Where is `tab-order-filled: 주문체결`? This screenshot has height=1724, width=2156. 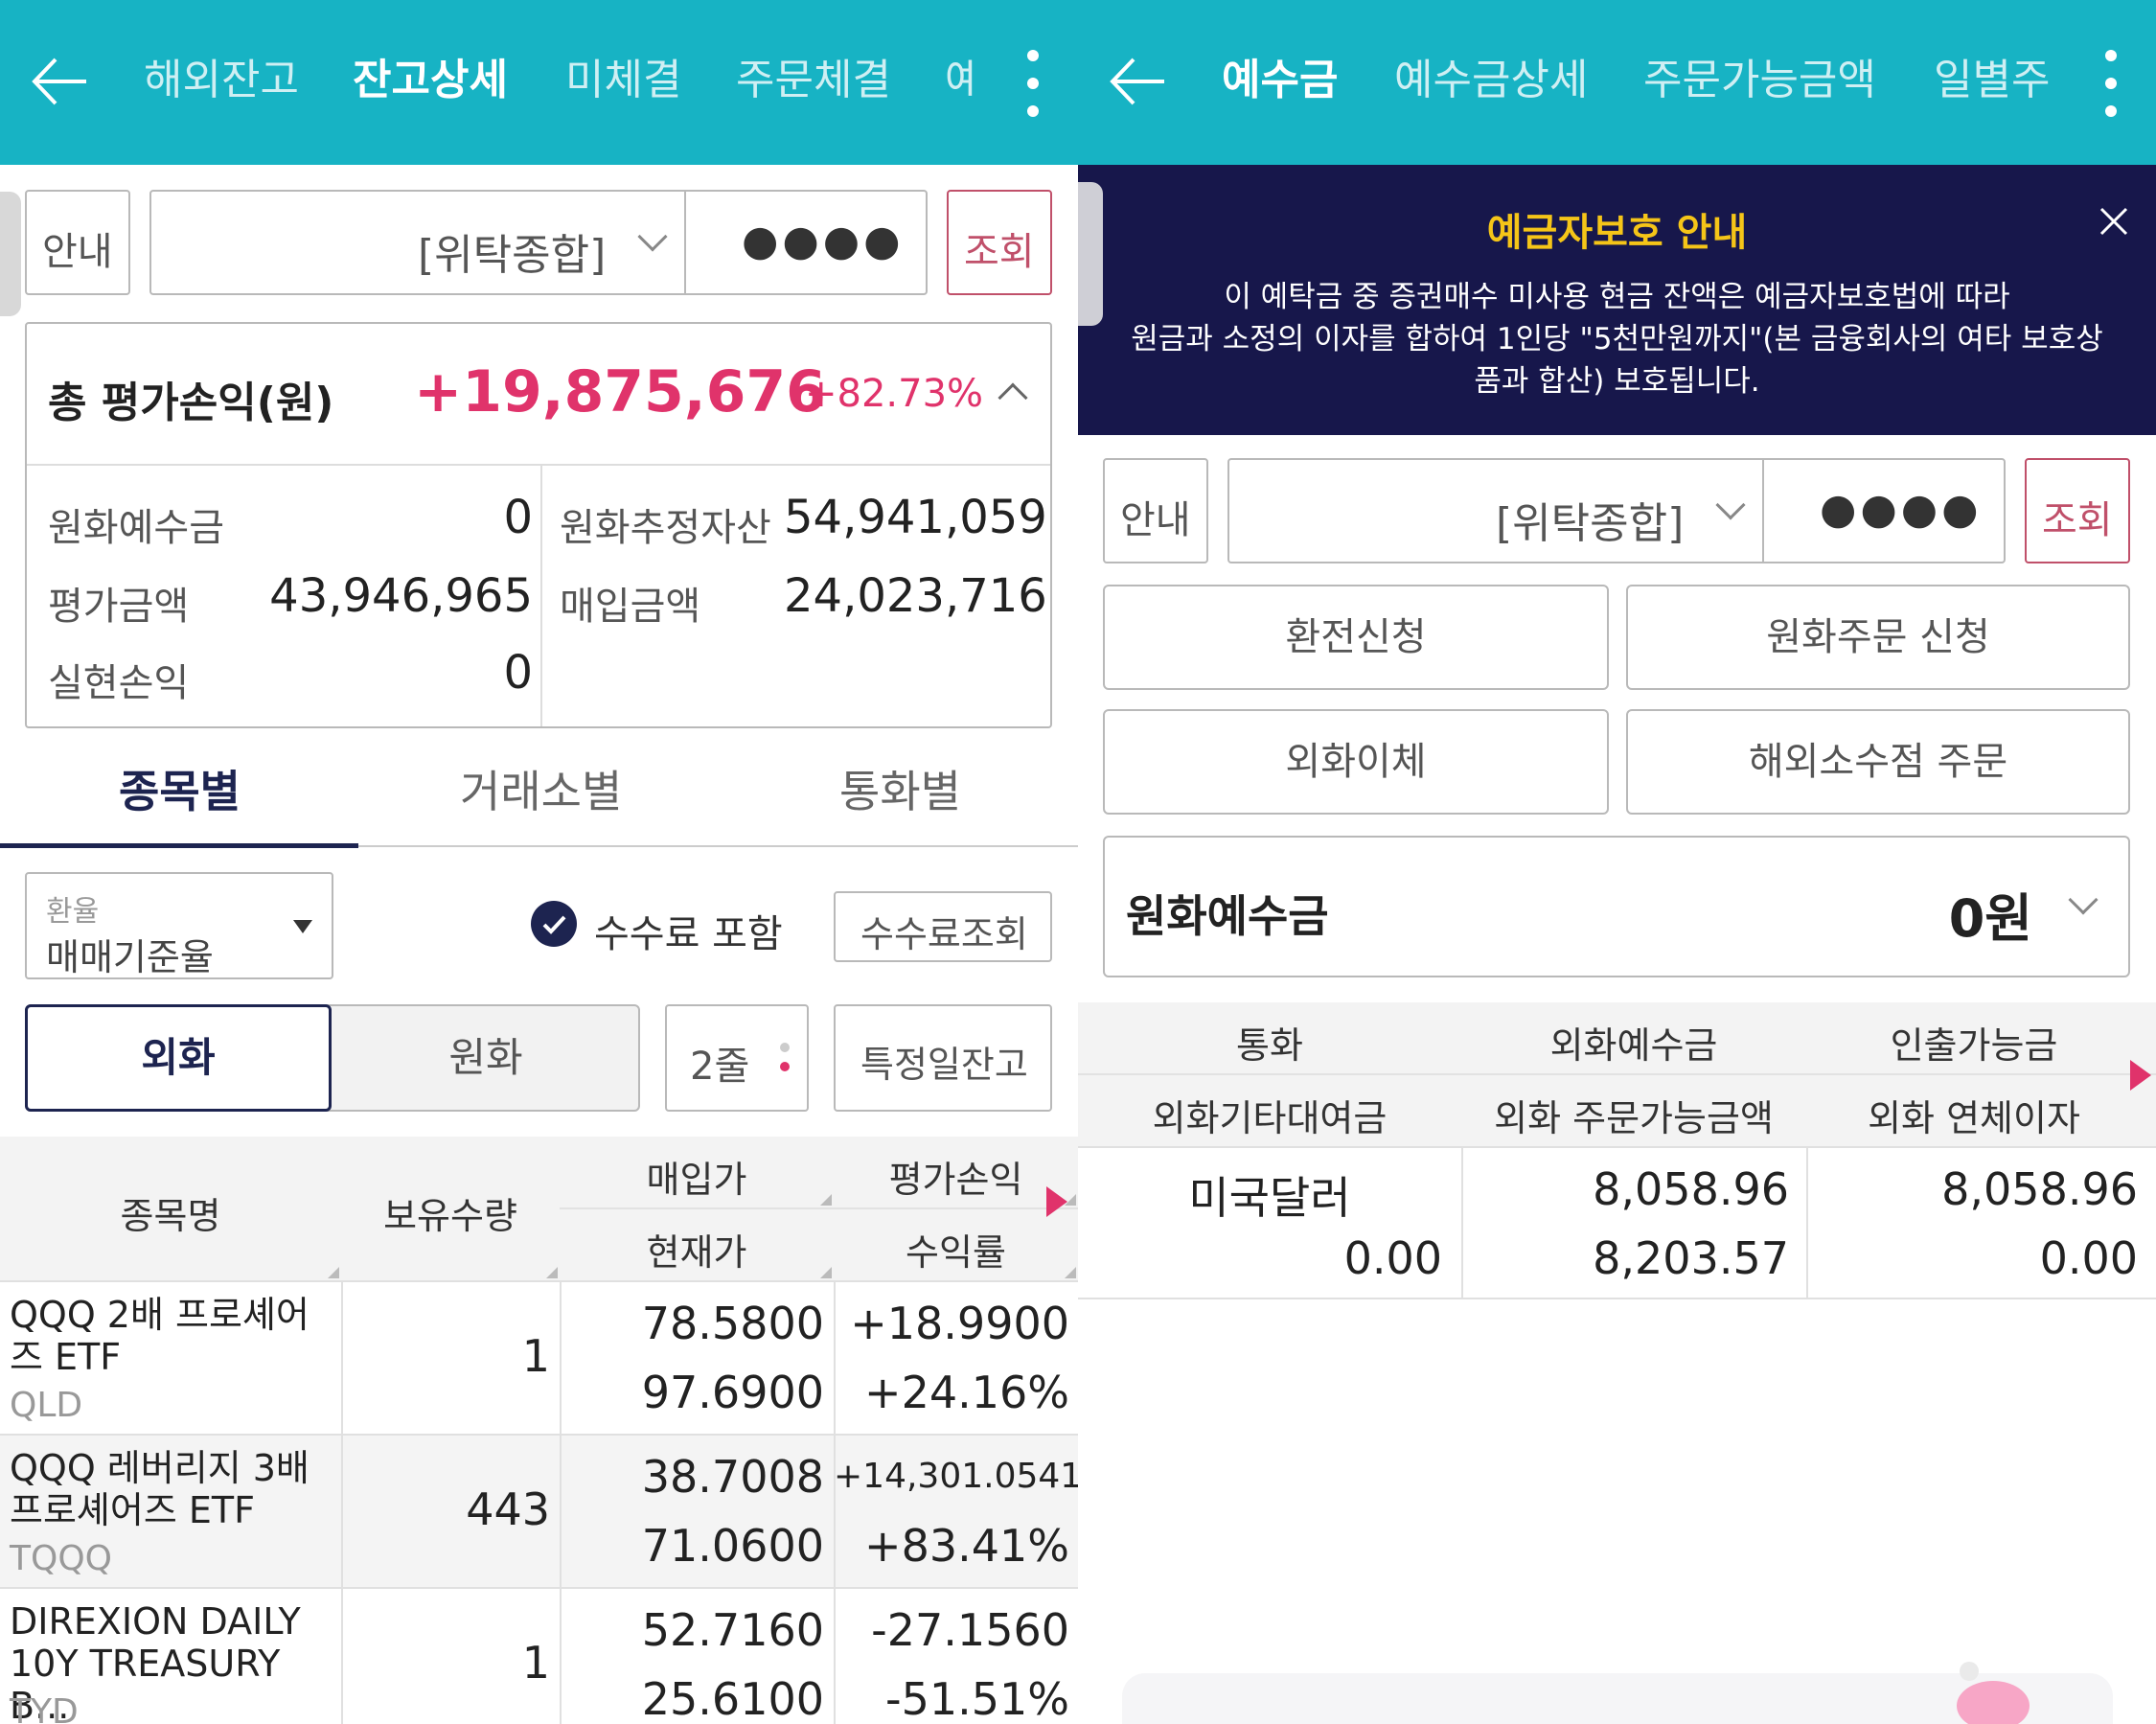
tab-order-filled: 주문체결 is located at coordinates (814, 80).